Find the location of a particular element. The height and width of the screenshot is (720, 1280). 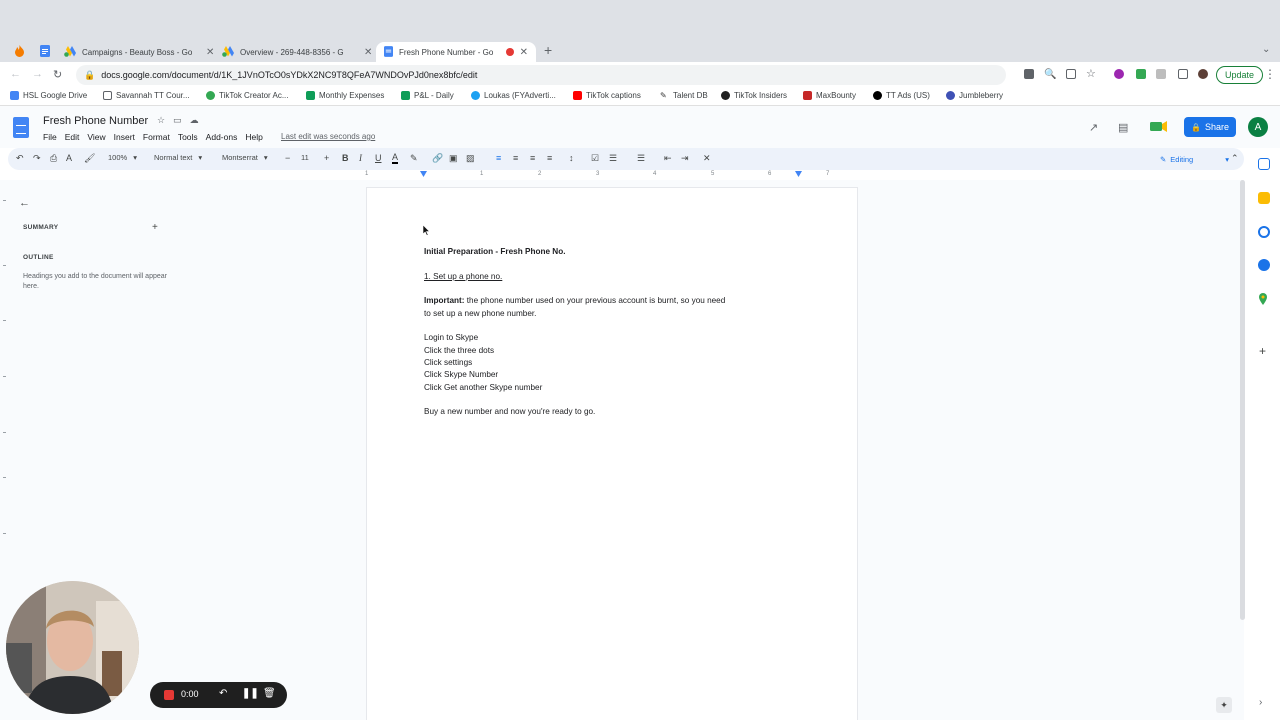

tab-search-icon: ⌄ is located at coordinates (1266, 49).